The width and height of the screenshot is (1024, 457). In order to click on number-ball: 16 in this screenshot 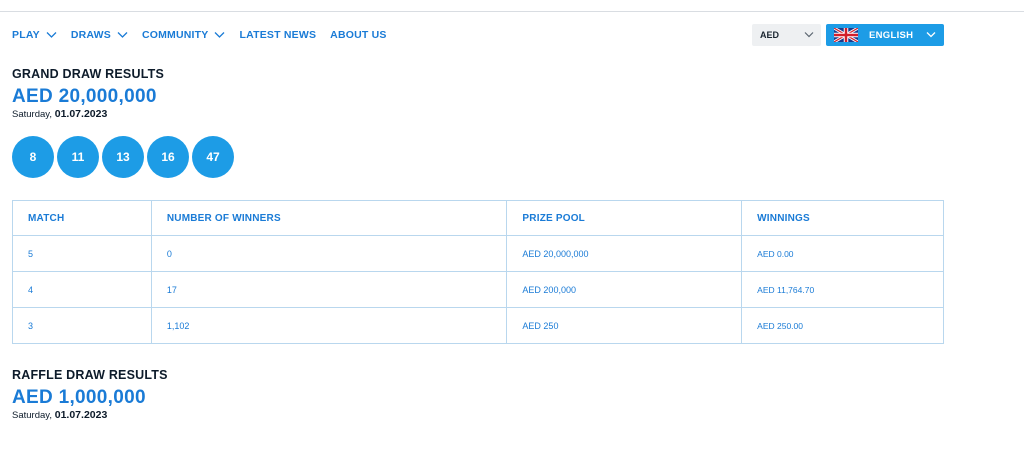, I will do `click(168, 157)`.